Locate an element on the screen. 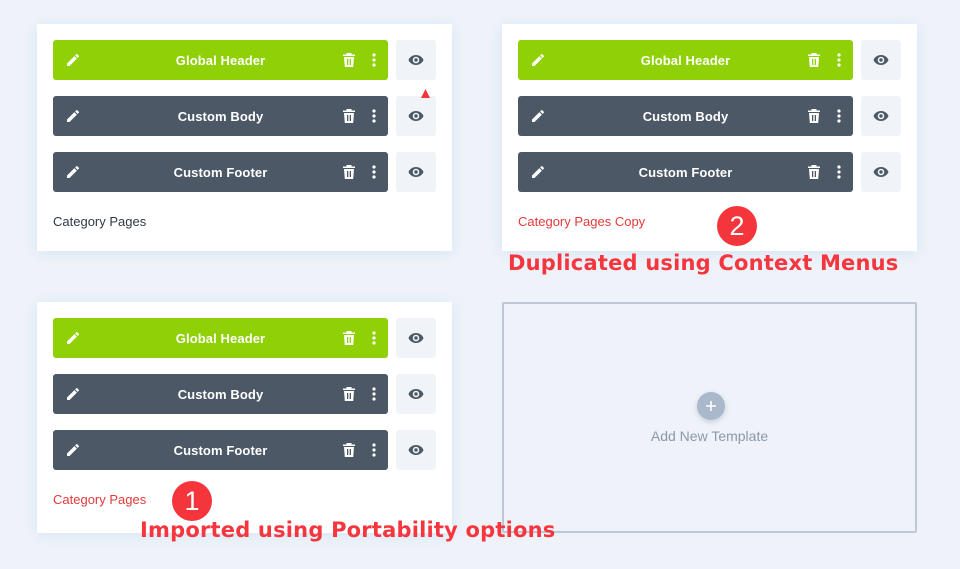 Image resolution: width=960 pixels, height=569 pixels. annotation-imported: Imported using Portability options is located at coordinates (348, 530).